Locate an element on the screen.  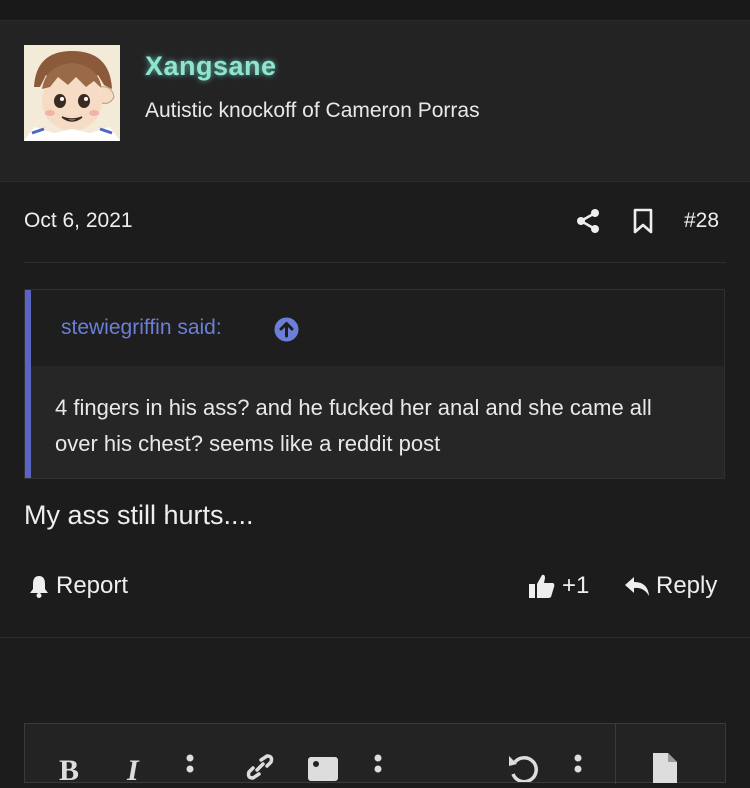
like-button: +1 is located at coordinates (558, 586).